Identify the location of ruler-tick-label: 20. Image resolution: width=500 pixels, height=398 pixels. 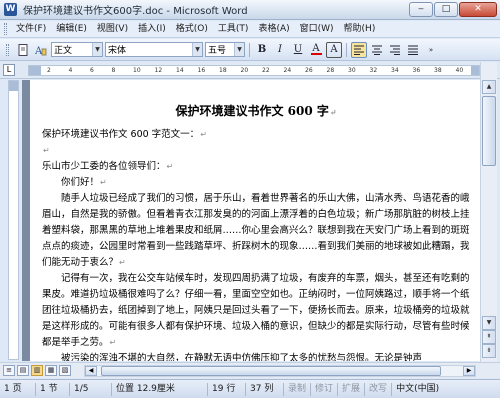
(244, 70).